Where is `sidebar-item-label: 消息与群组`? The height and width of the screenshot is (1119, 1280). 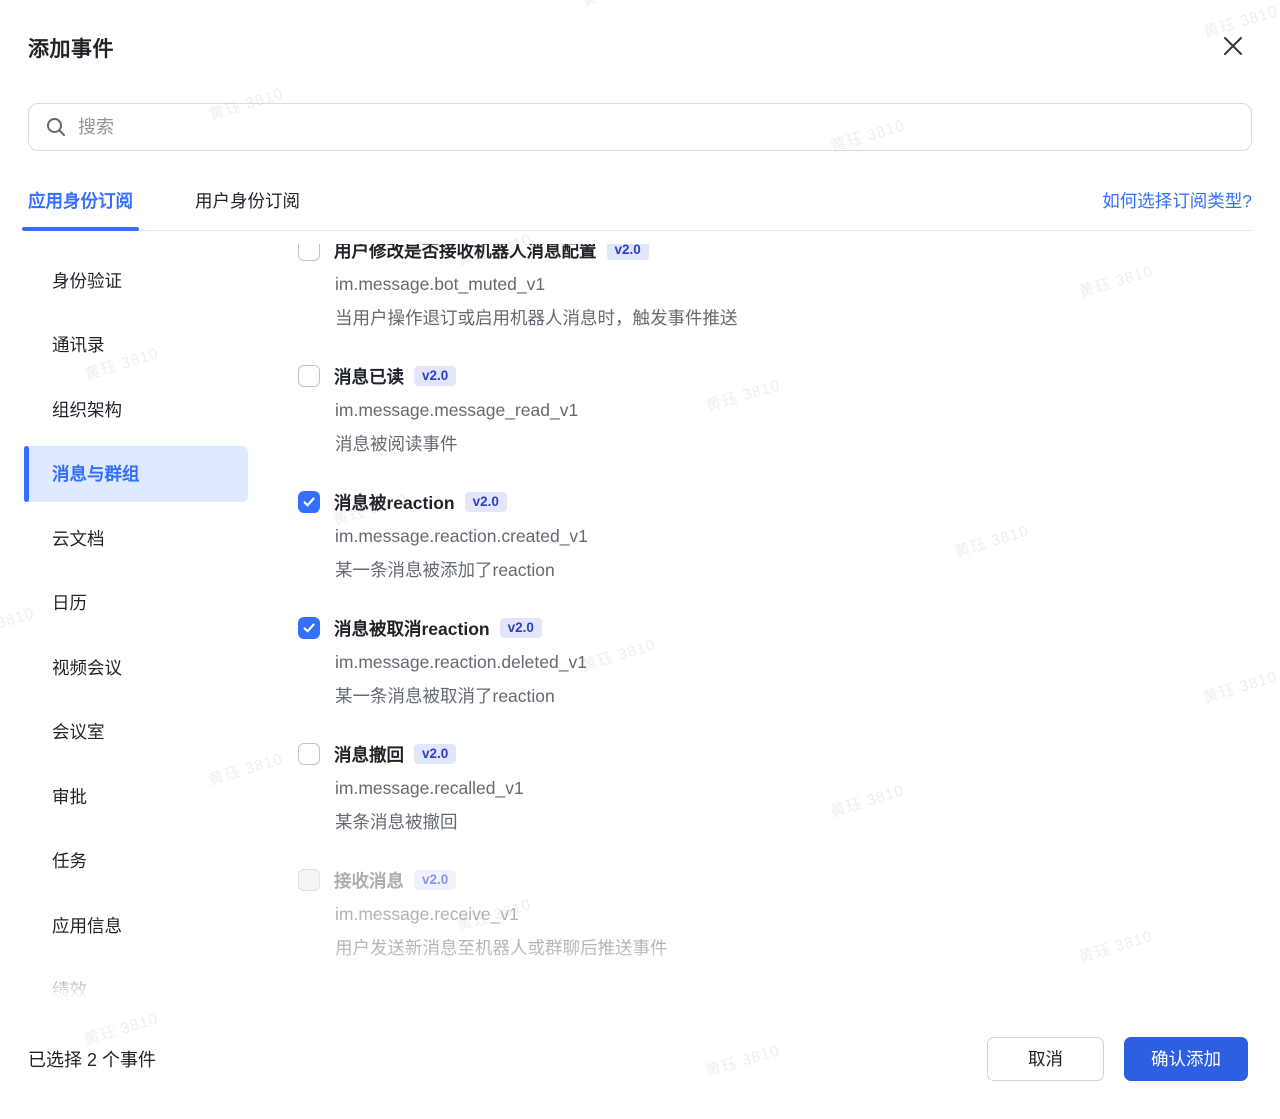
sidebar-item-label: 消息与群组 is located at coordinates (96, 474).